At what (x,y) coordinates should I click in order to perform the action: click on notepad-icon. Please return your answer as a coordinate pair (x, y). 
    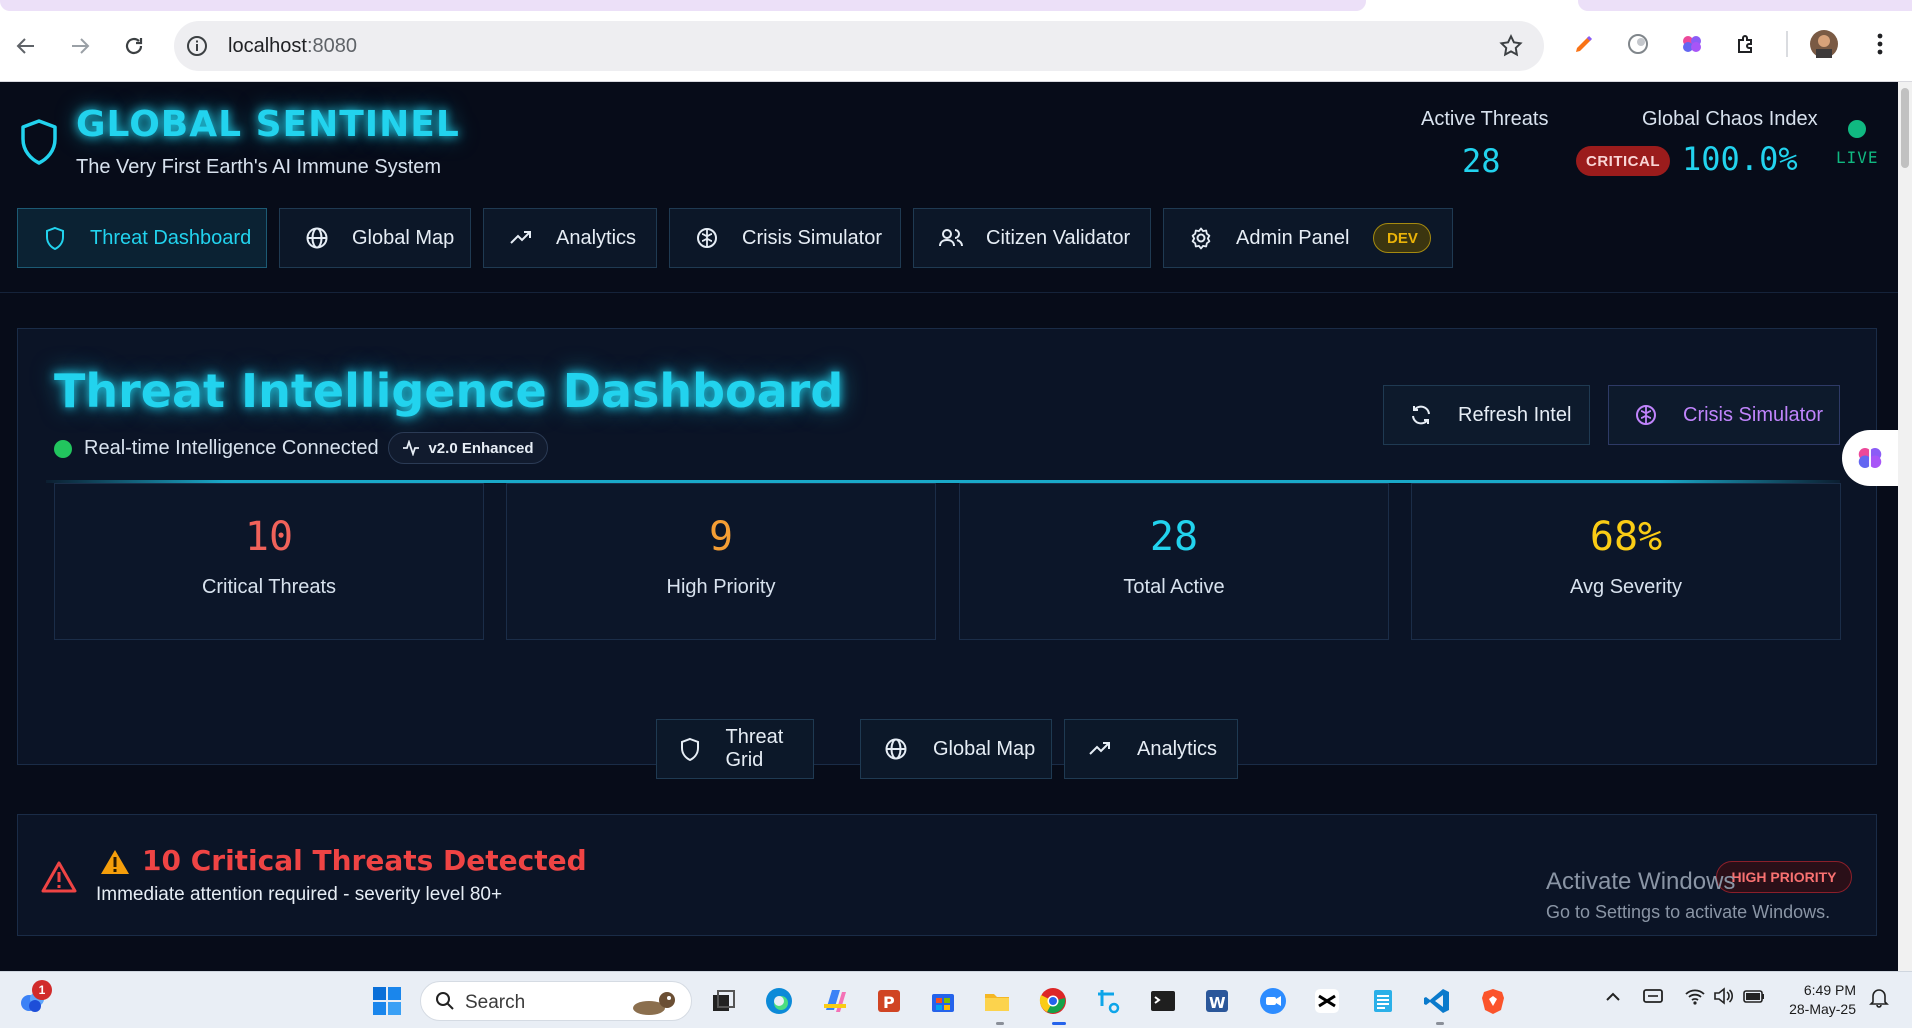
    Looking at the image, I should click on (1383, 1001).